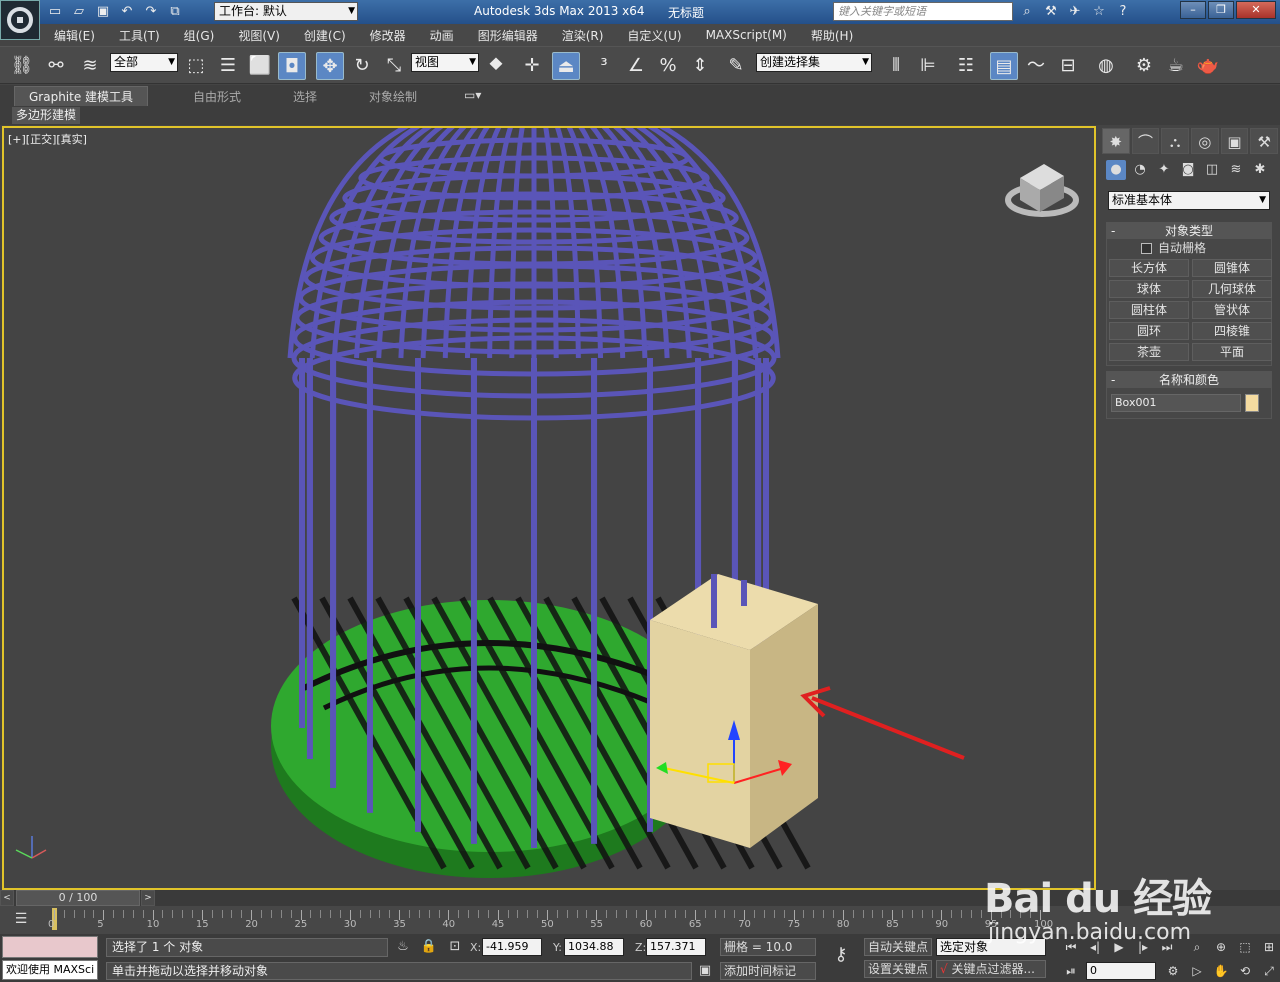 The width and height of the screenshot is (1280, 982). What do you see at coordinates (814, 62) in the screenshot?
I see `named-selection-dropdown: 创建选择集 ▼` at bounding box center [814, 62].